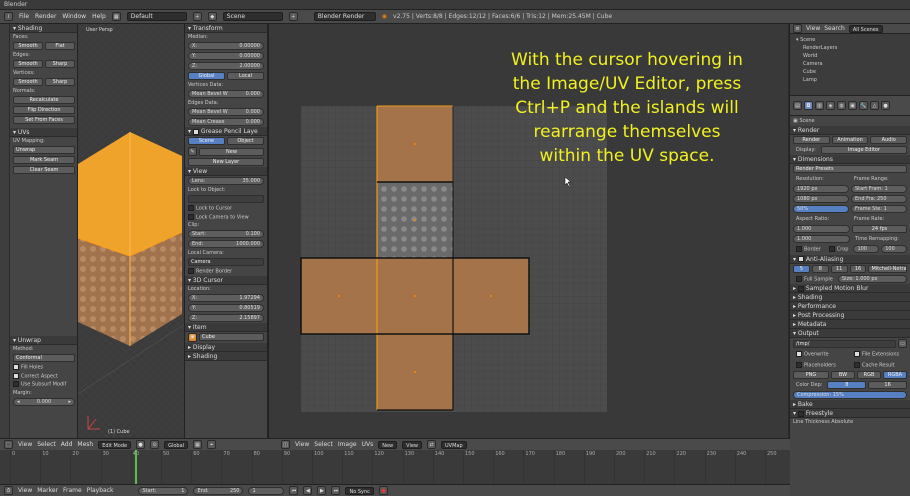 This screenshot has width=910, height=496. Describe the element at coordinates (231, 337) in the screenshot. I see `item-name-field: Cube` at that location.